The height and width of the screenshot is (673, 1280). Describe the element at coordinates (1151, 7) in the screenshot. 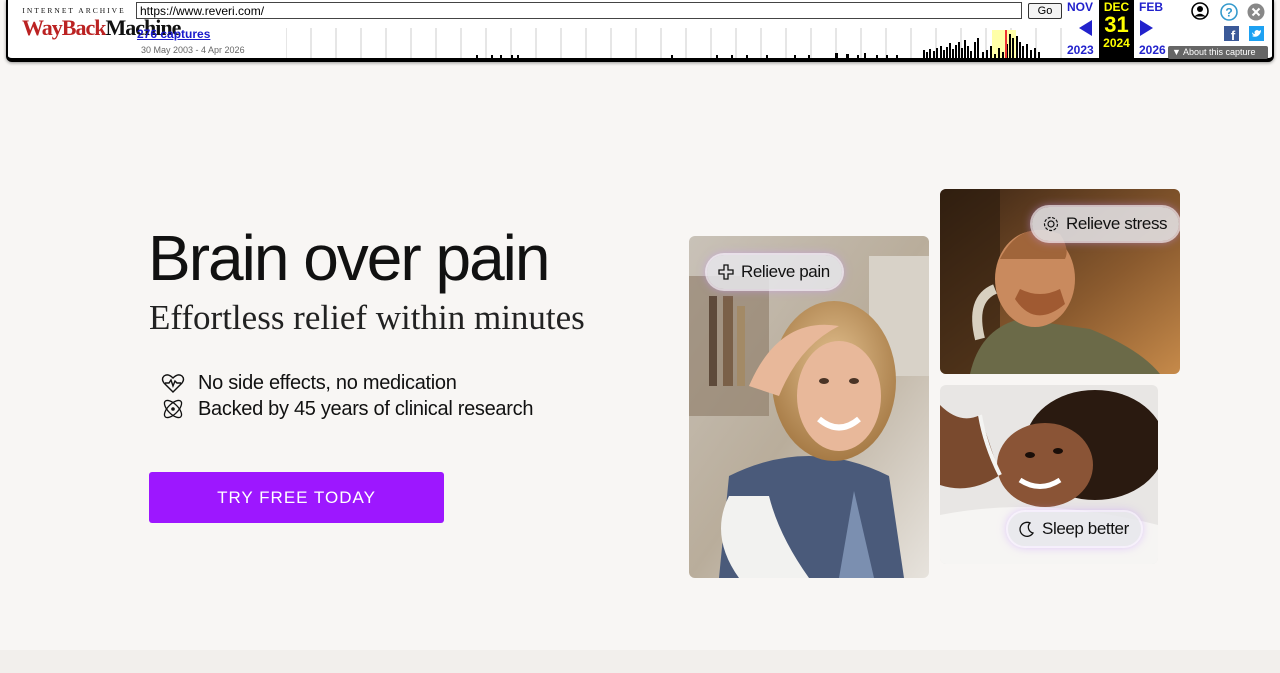

I see `next-month-link: FEB` at that location.